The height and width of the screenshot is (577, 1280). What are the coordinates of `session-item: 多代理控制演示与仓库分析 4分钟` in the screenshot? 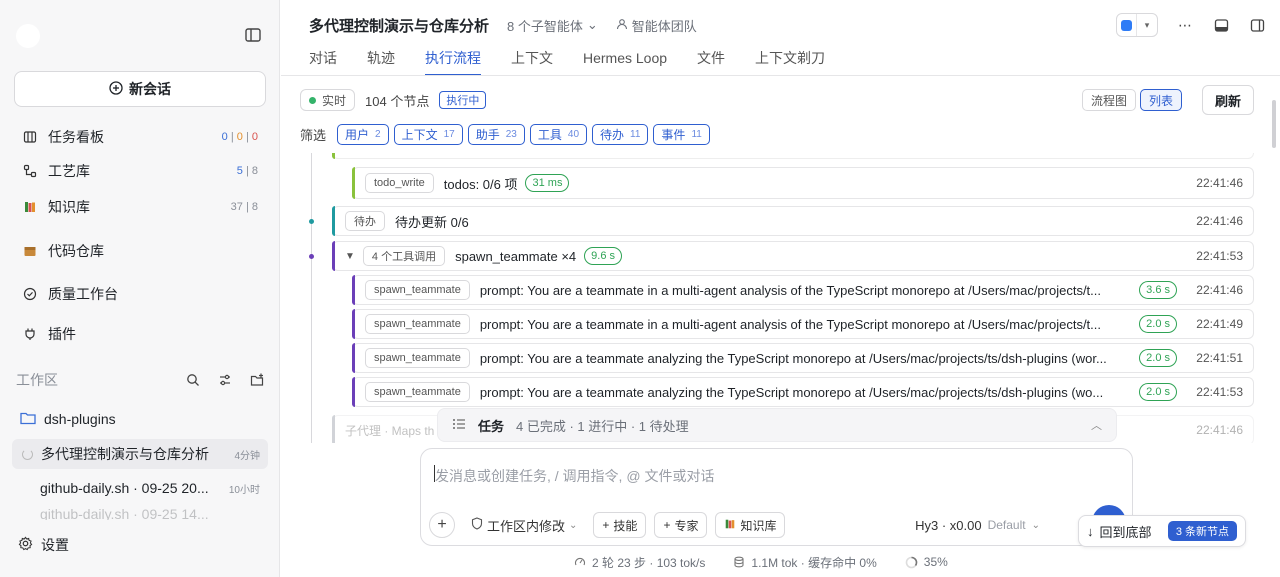 It's located at (140, 454).